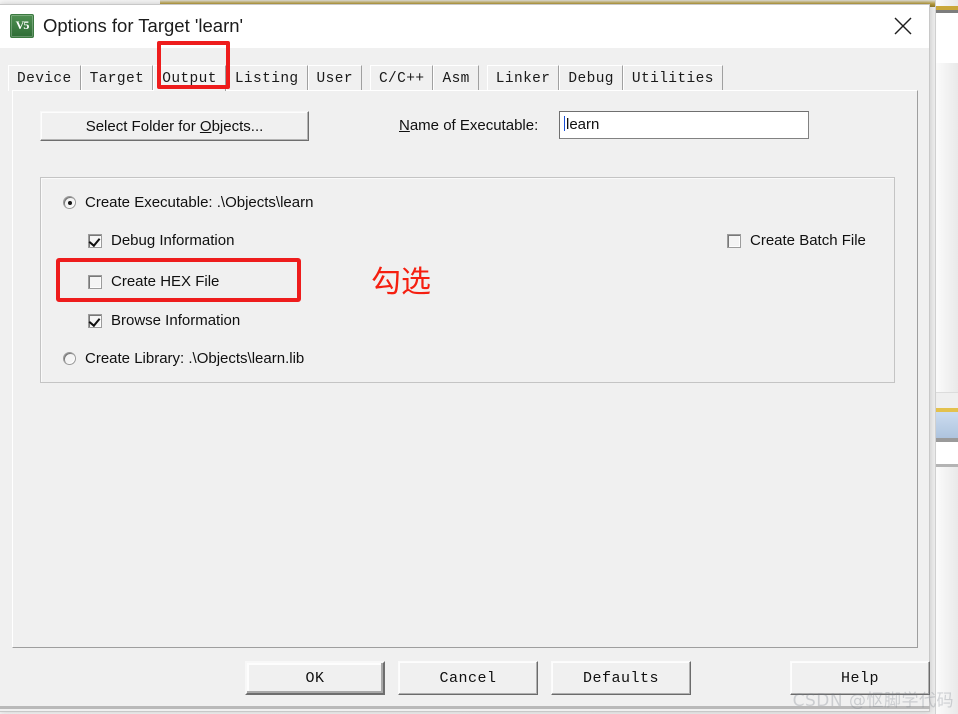  What do you see at coordinates (117, 78) in the screenshot?
I see `tab-target: Target` at bounding box center [117, 78].